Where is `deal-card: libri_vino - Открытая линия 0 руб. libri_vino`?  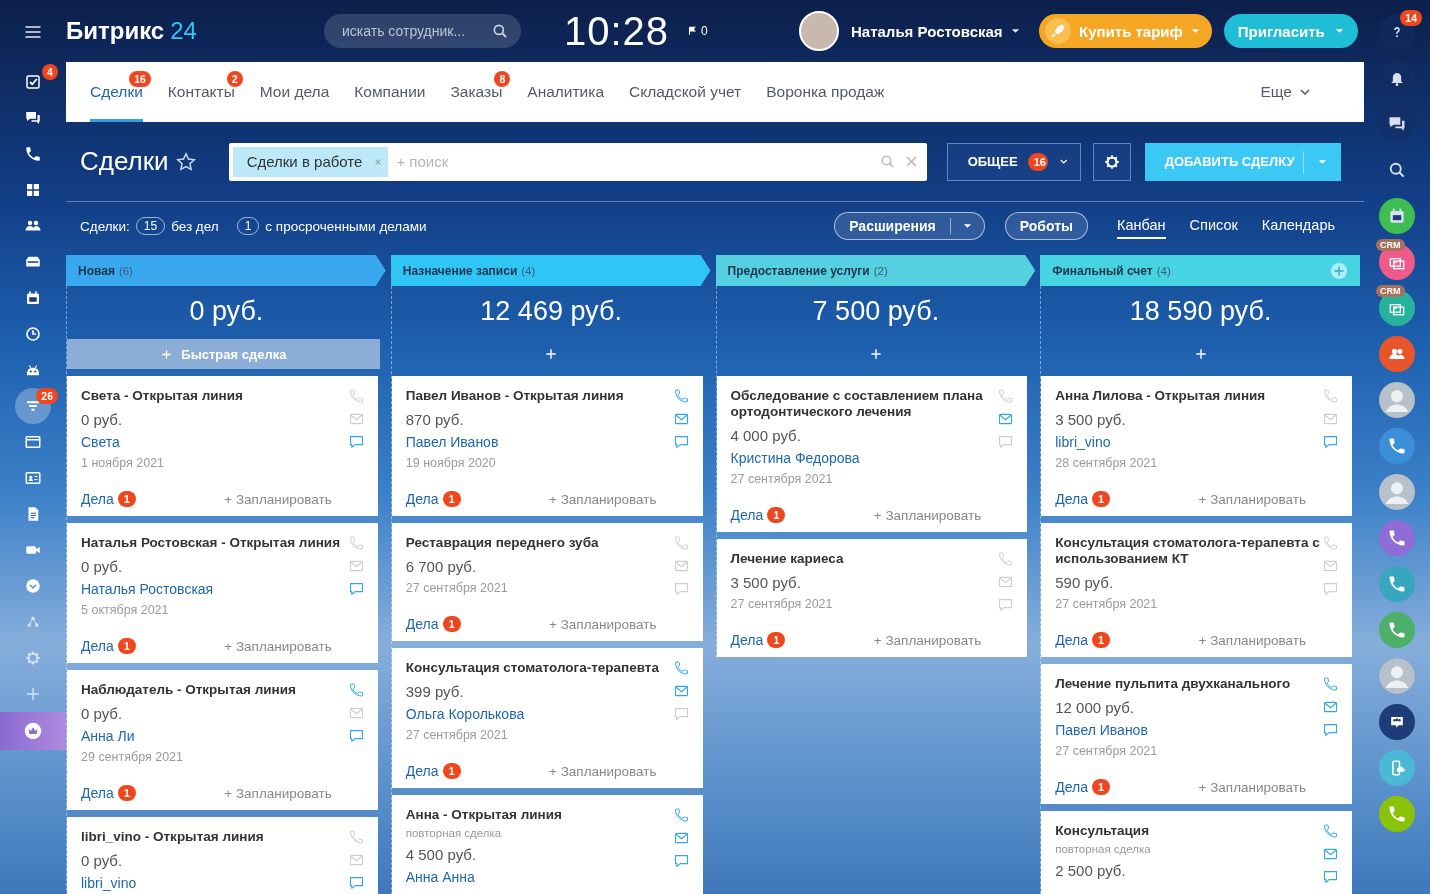
deal-card: libri_vino - Открытая линия 0 руб. libri_vino is located at coordinates (222, 855).